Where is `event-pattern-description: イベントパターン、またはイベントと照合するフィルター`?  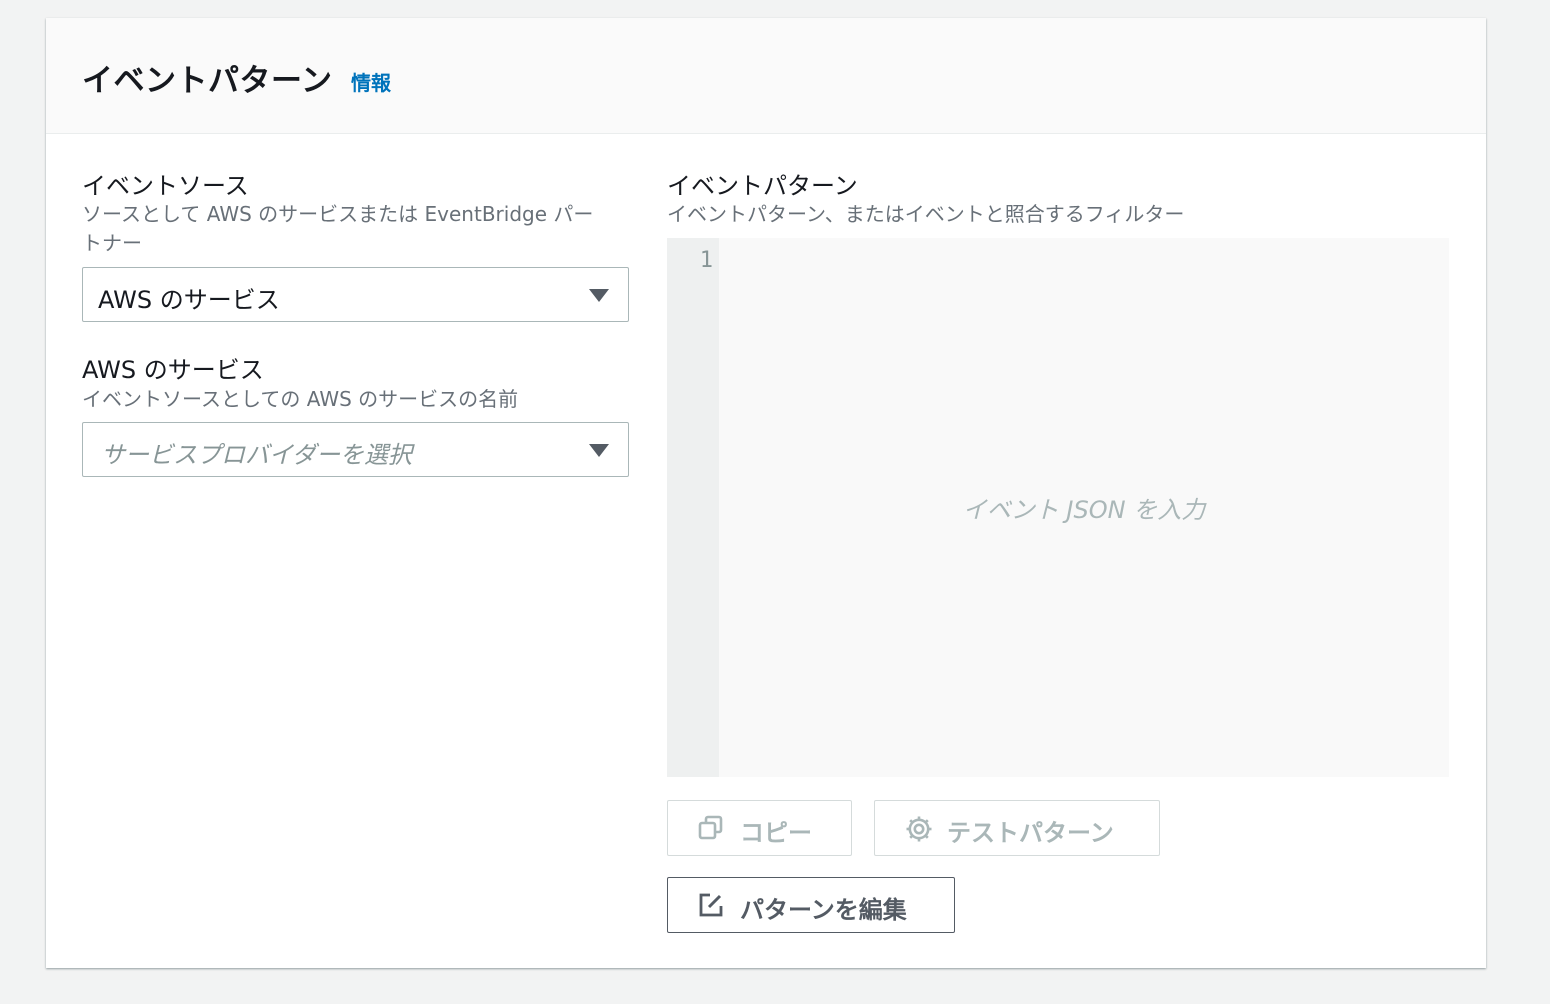
event-pattern-description: イベントパターン、またはイベントと照合するフィルター is located at coordinates (926, 214).